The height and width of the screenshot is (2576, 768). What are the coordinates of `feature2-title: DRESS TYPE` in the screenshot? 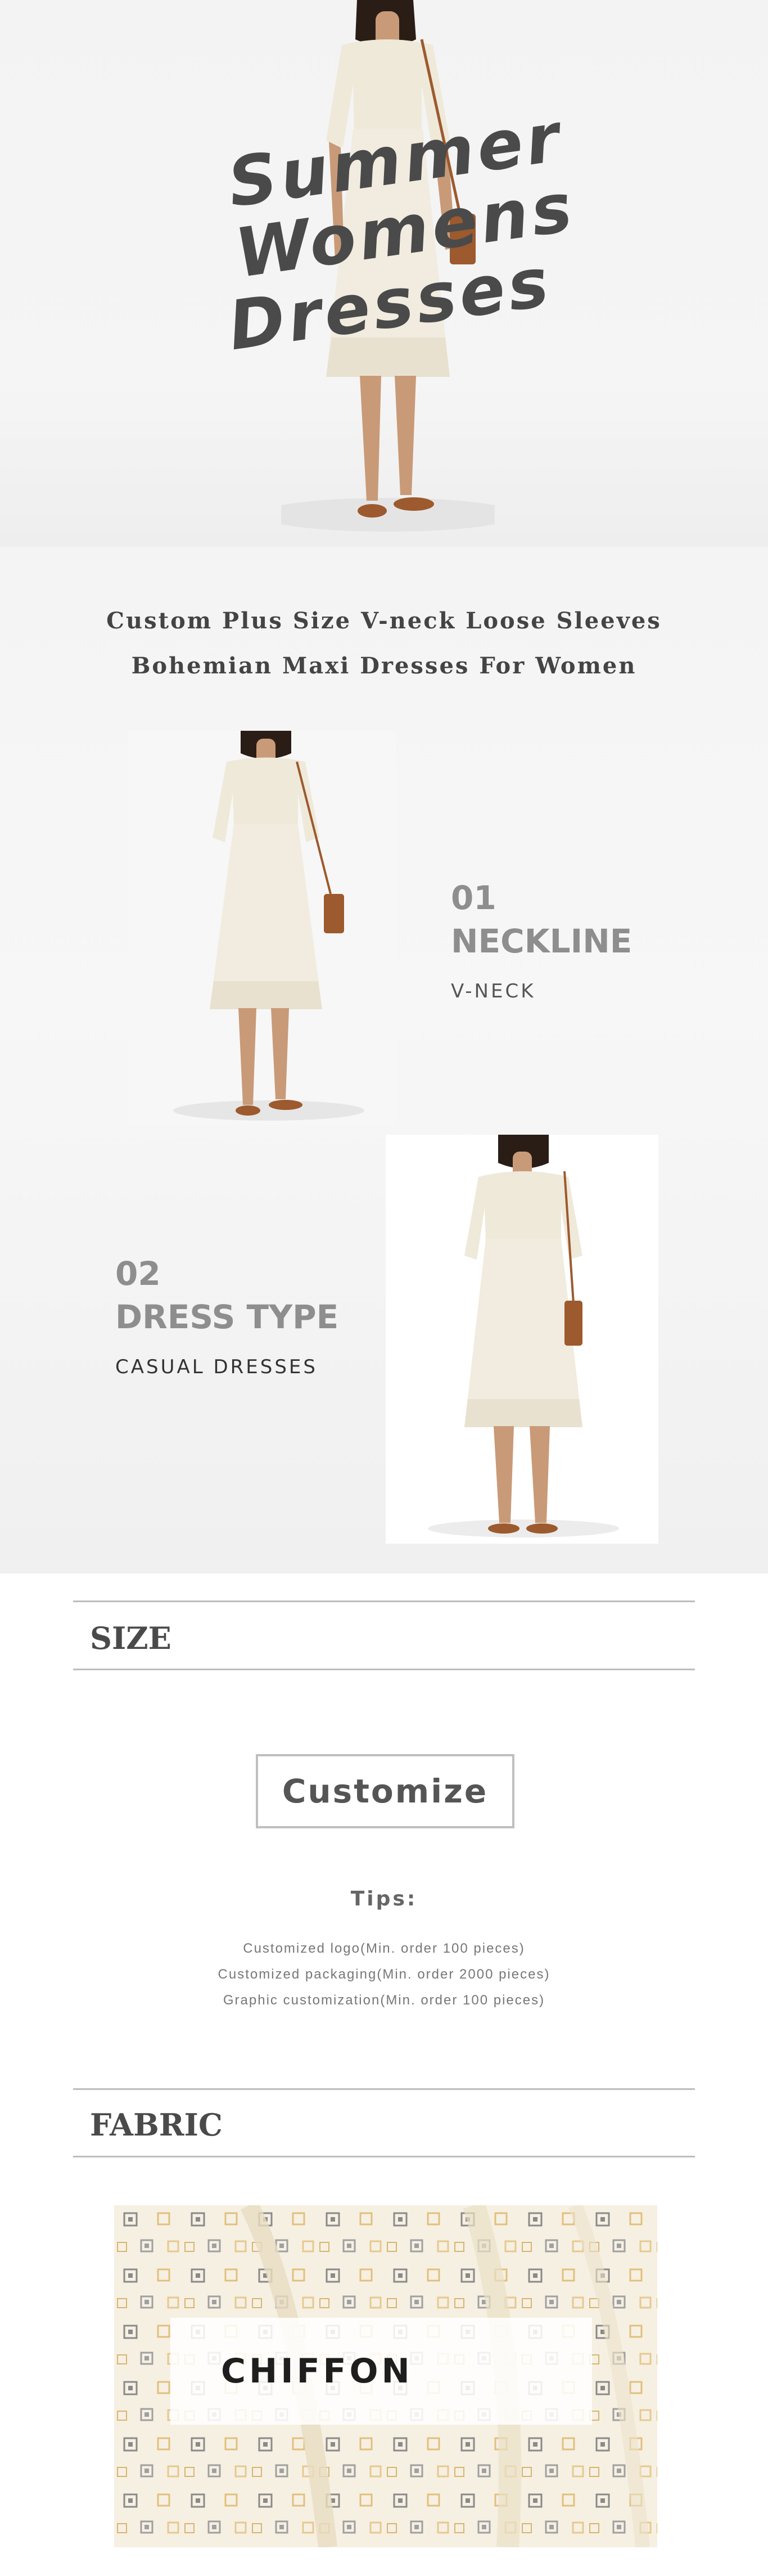 It's located at (227, 1317).